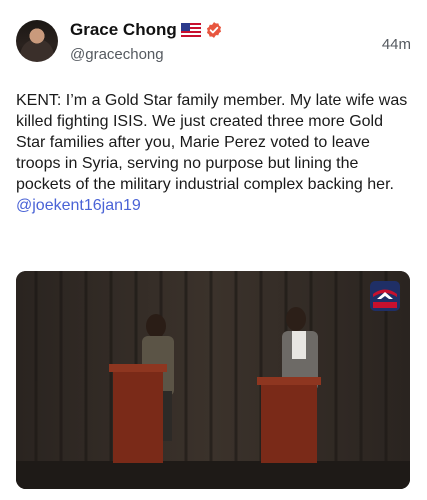 The height and width of the screenshot is (500, 427). Describe the element at coordinates (213, 205) in the screenshot. I see `mention-link: @joekent16jan19` at that location.